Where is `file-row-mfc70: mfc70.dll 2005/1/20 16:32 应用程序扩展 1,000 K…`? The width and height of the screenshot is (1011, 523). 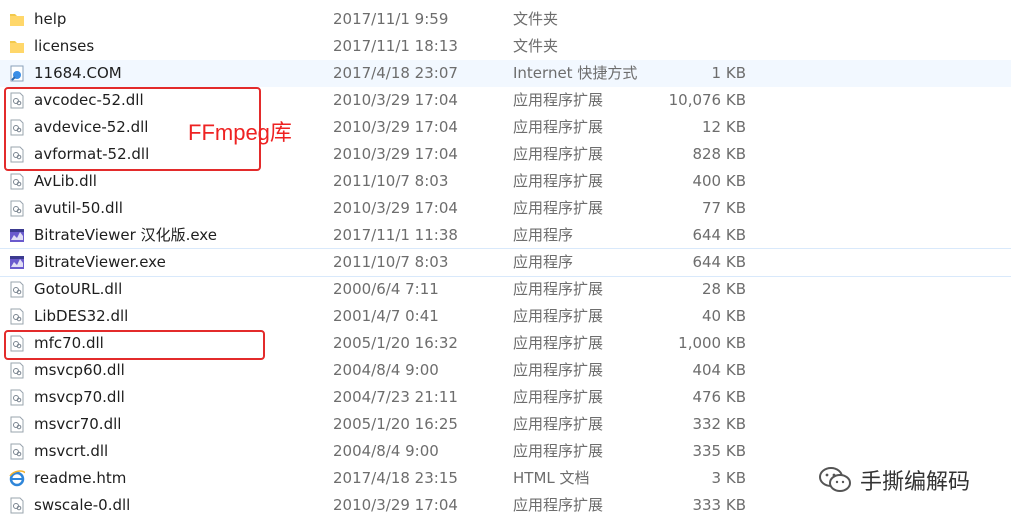 file-row-mfc70: mfc70.dll 2005/1/20 16:32 应用程序扩展 1,000 K… is located at coordinates (505, 343).